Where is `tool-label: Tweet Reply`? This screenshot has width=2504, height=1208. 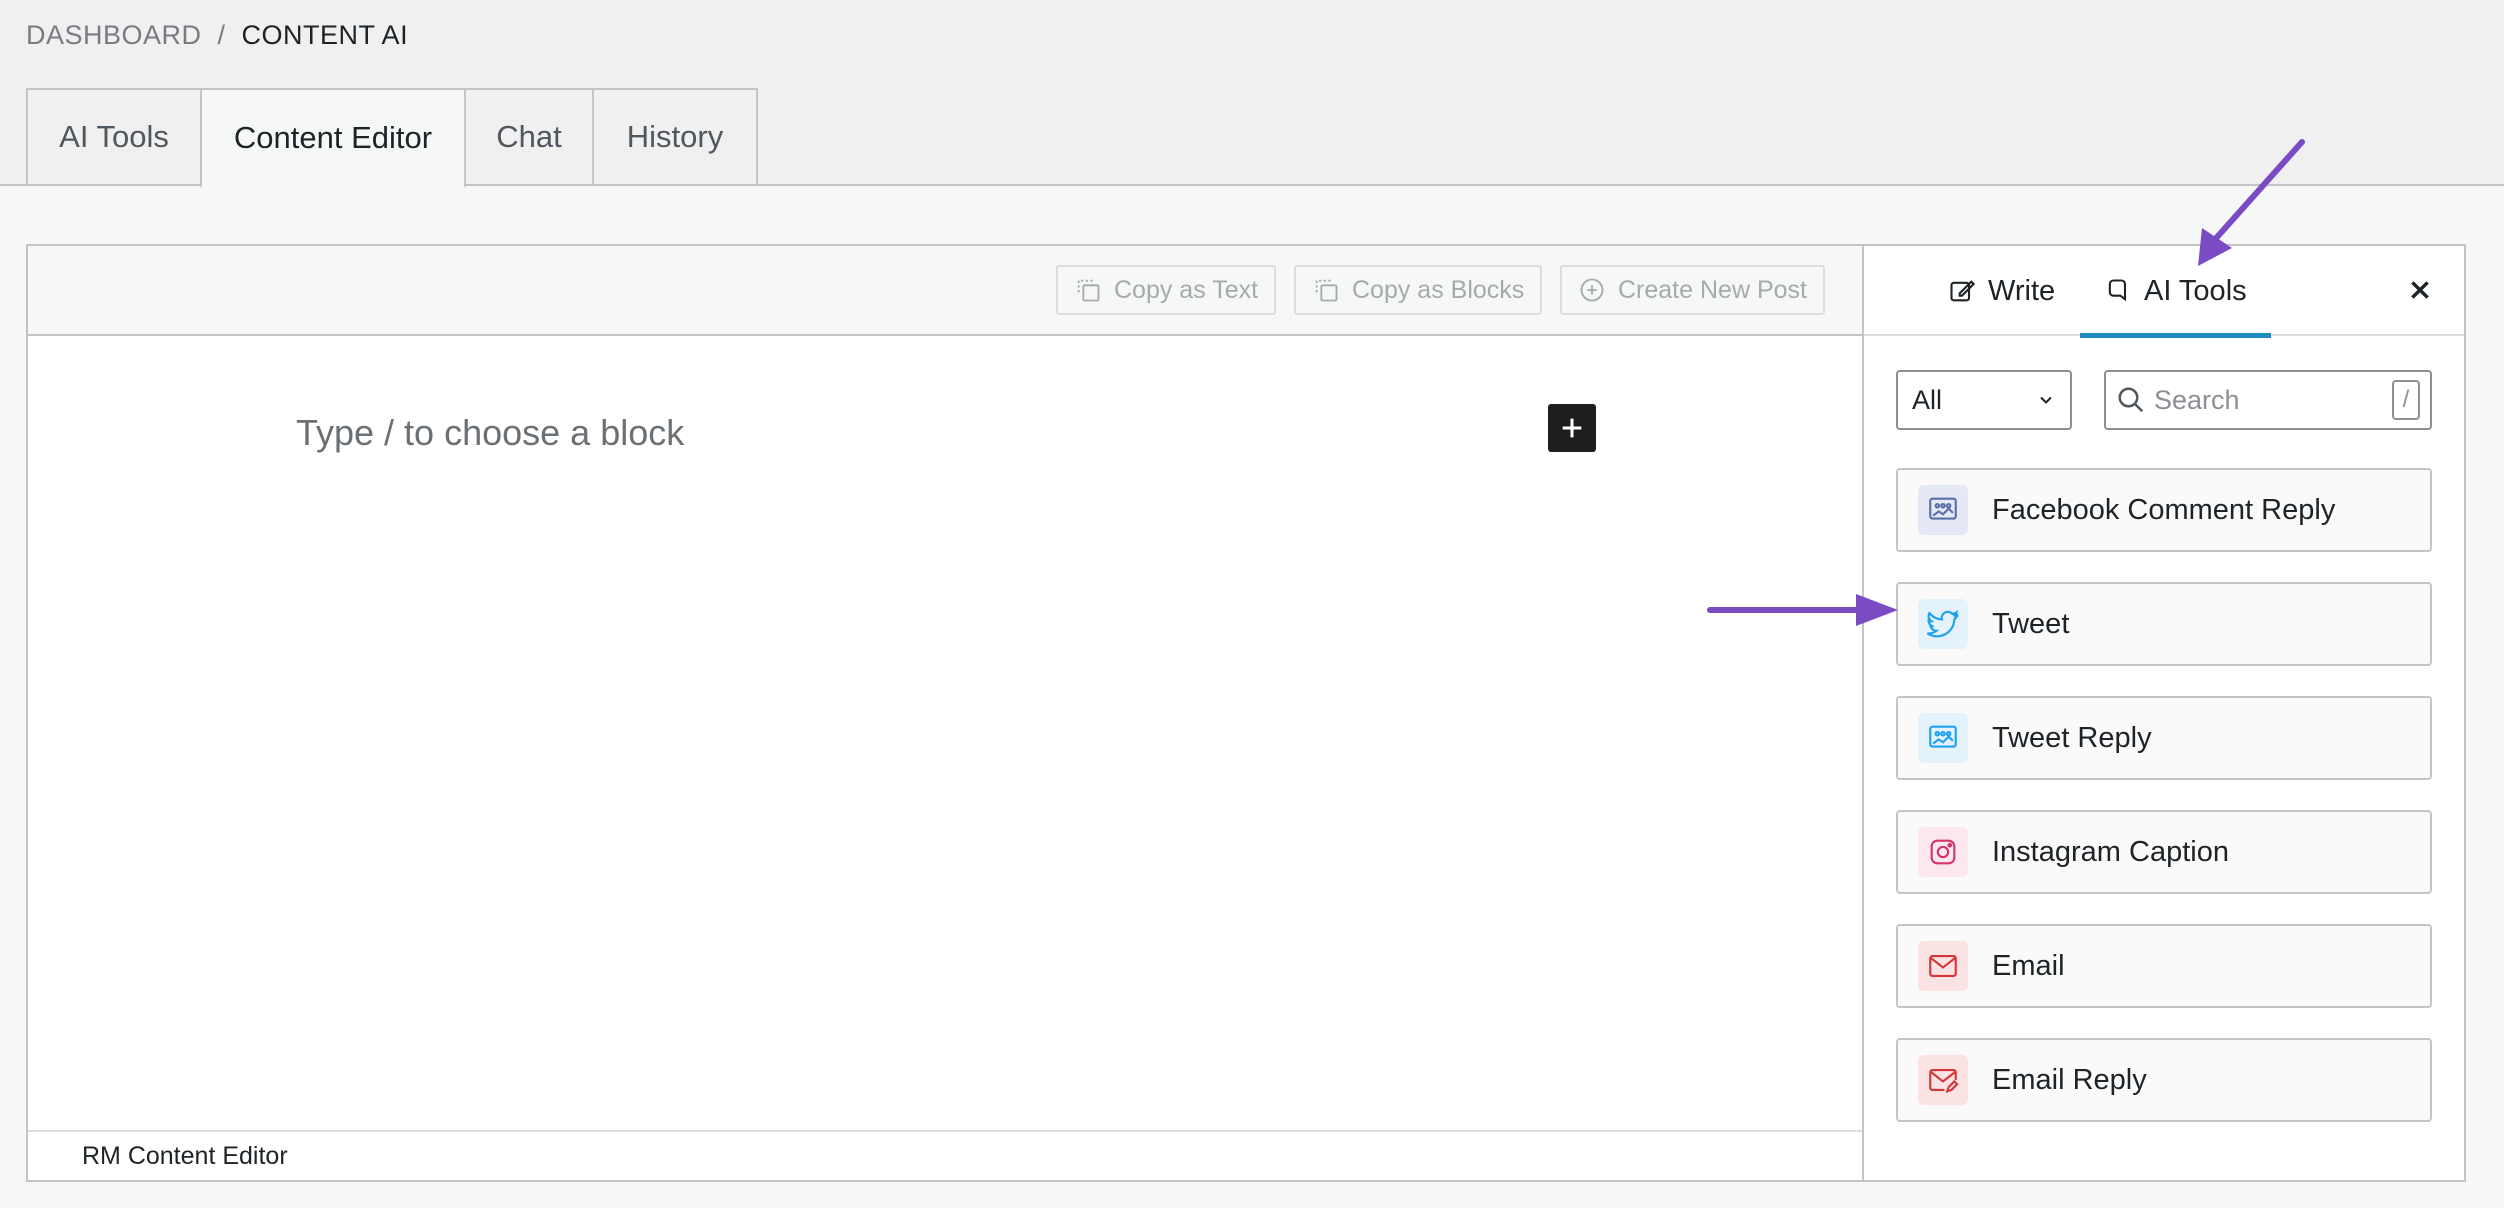
tool-label: Tweet Reply is located at coordinates (2072, 737).